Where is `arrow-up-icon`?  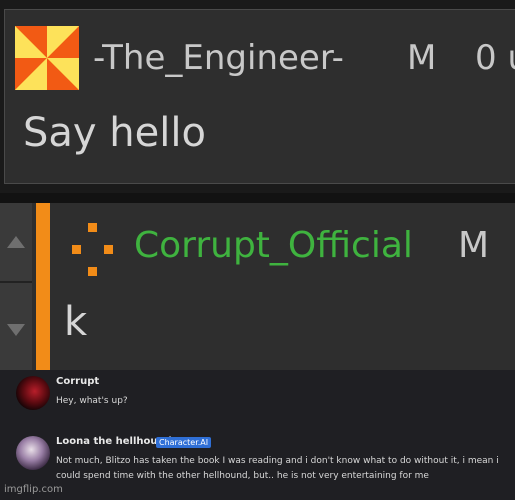 arrow-up-icon is located at coordinates (16, 242).